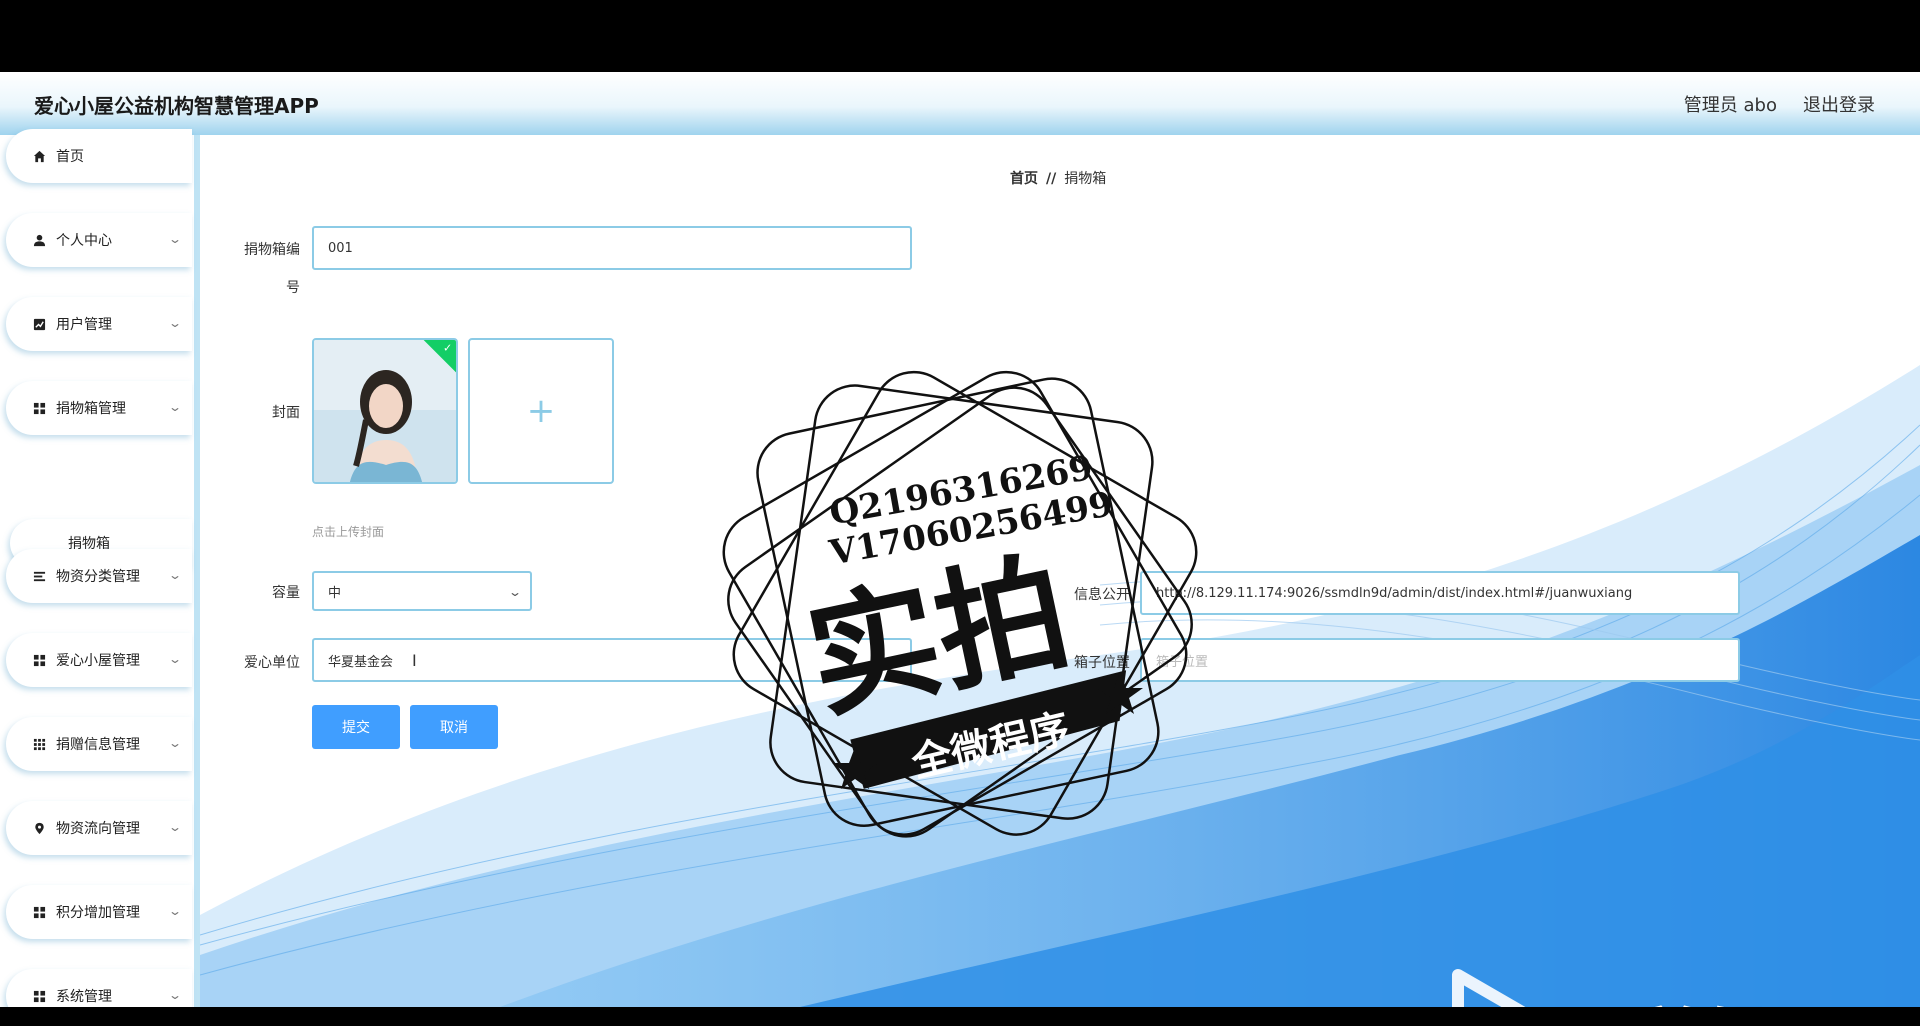 Image resolution: width=1920 pixels, height=1026 pixels. I want to click on position-input: 箱子位置, so click(1440, 660).